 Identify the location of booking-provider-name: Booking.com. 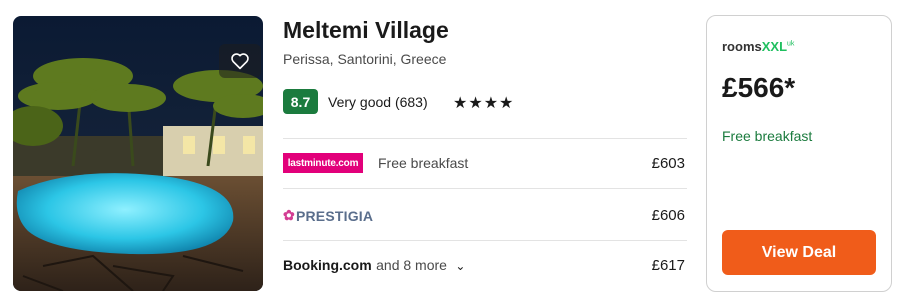
(327, 265).